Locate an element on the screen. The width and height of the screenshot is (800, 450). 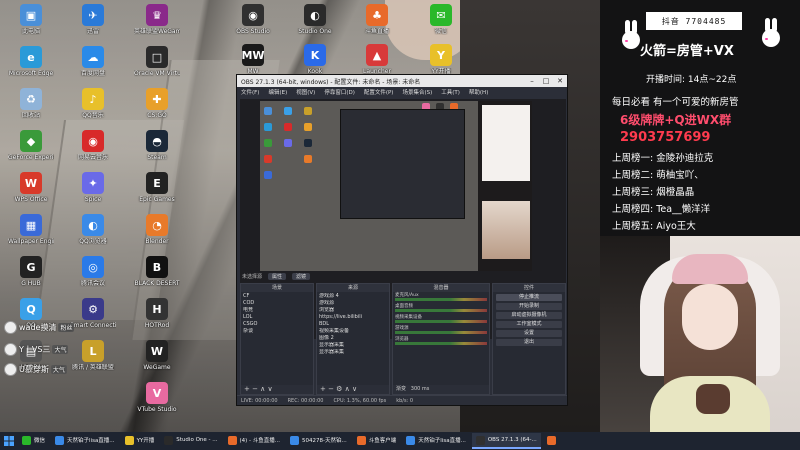
desktop-shortcut: ▣ 此电脑 is located at coordinates (31, 19).